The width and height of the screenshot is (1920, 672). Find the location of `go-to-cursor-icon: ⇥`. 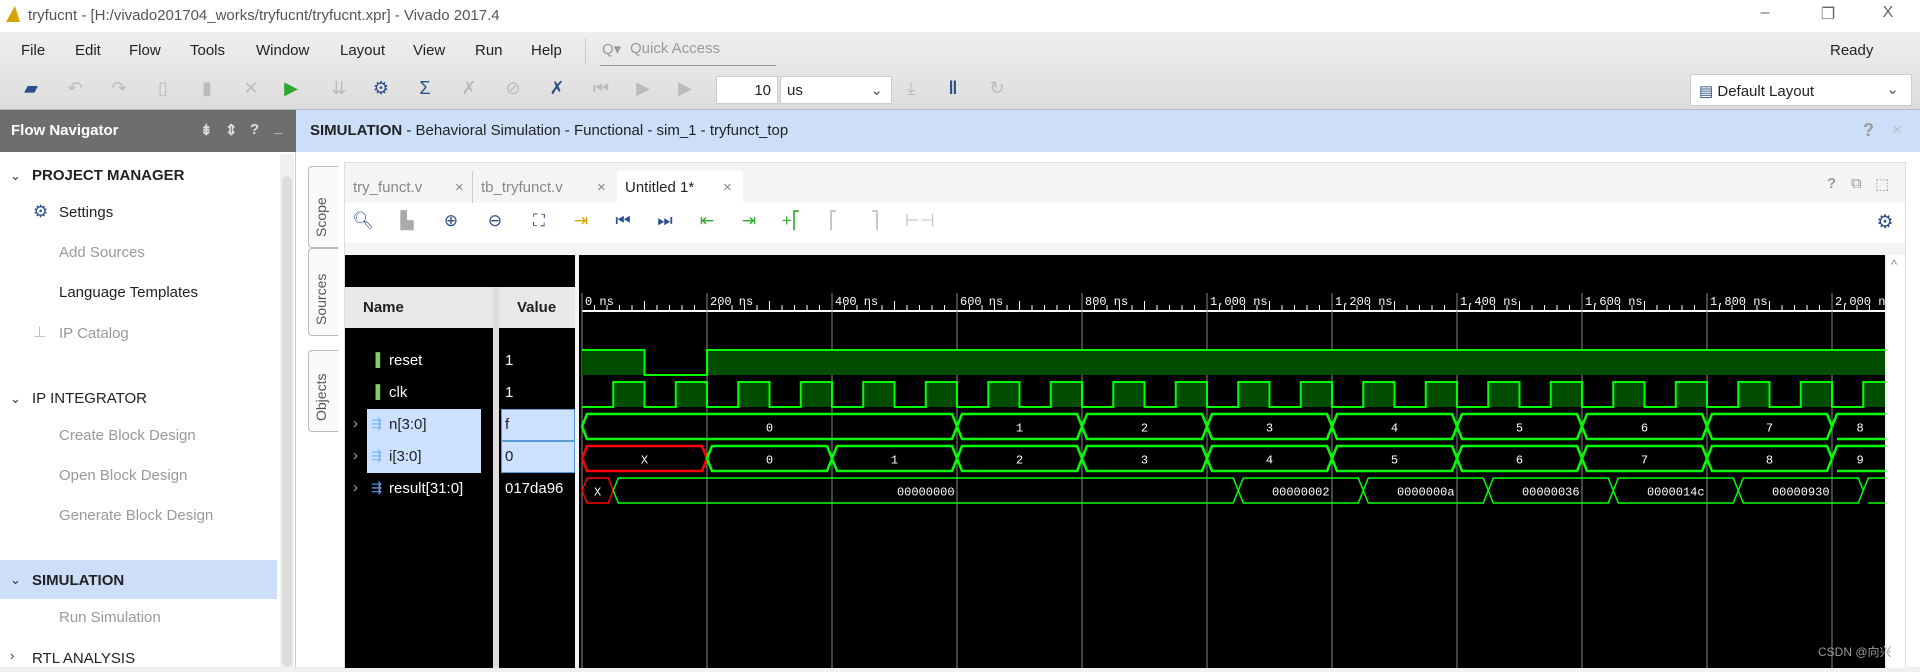

go-to-cursor-icon: ⇥ is located at coordinates (581, 221).